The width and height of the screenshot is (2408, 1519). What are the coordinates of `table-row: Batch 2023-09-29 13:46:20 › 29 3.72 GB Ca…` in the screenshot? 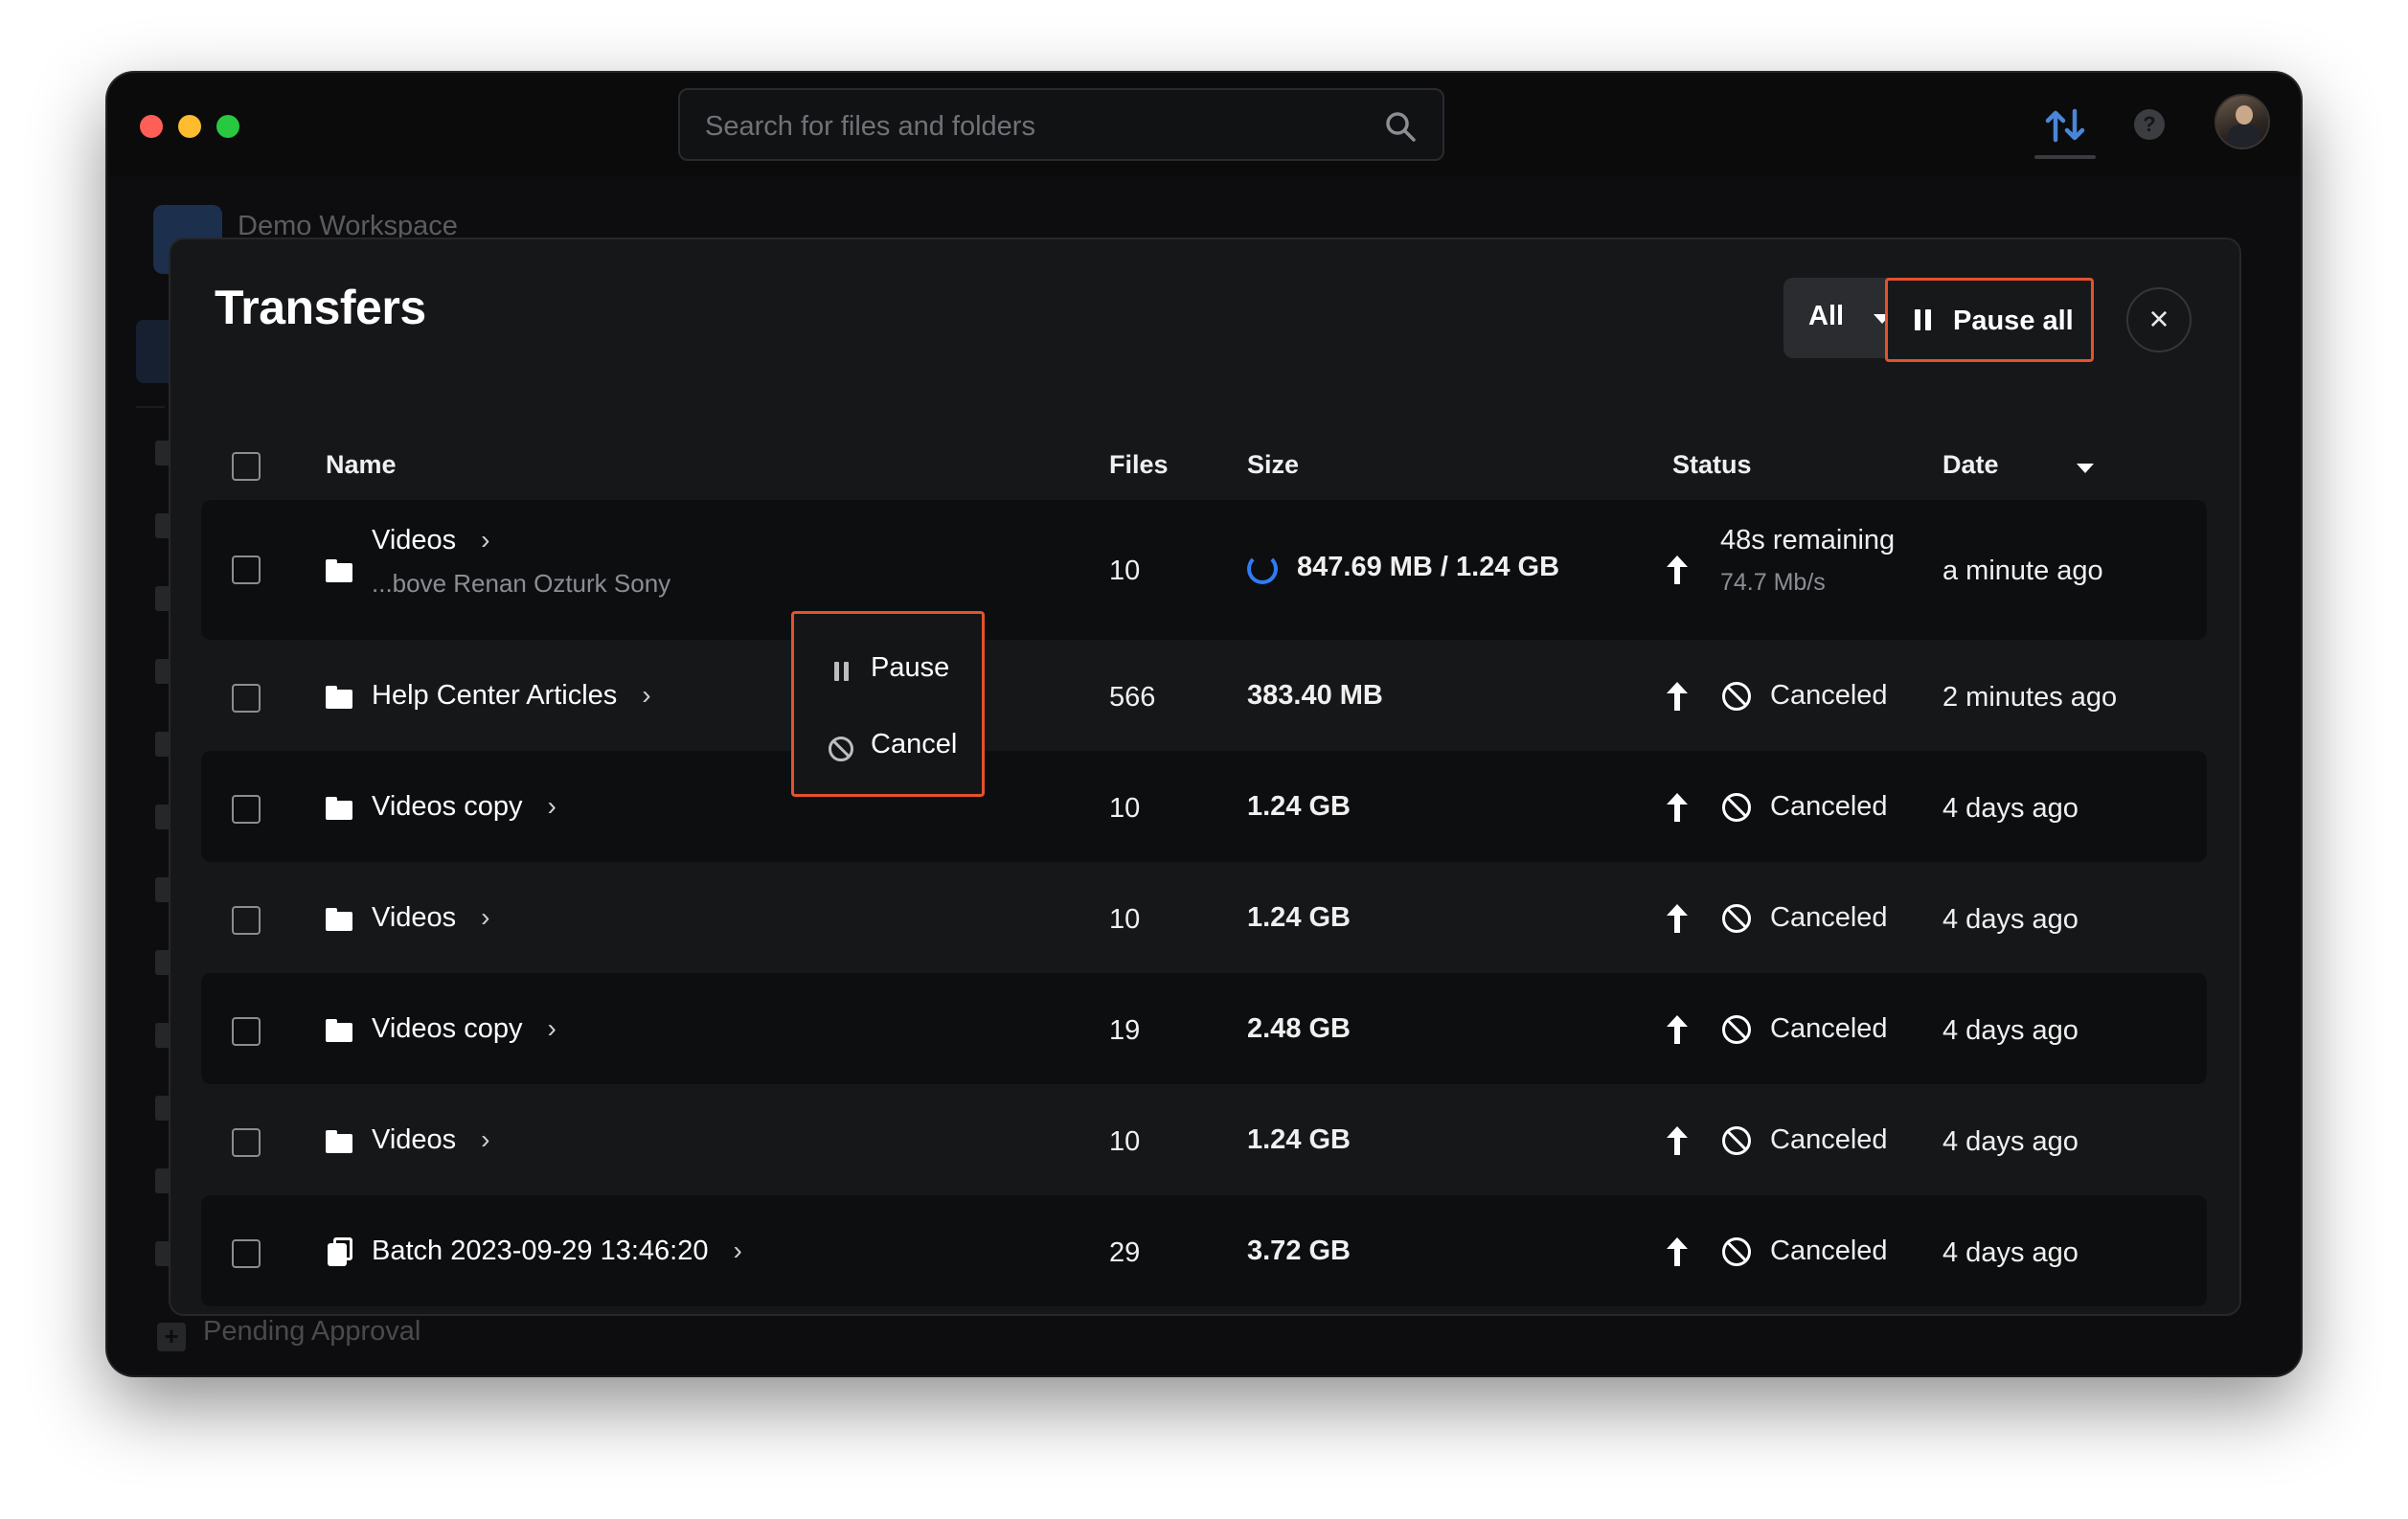 It's located at (1204, 1250).